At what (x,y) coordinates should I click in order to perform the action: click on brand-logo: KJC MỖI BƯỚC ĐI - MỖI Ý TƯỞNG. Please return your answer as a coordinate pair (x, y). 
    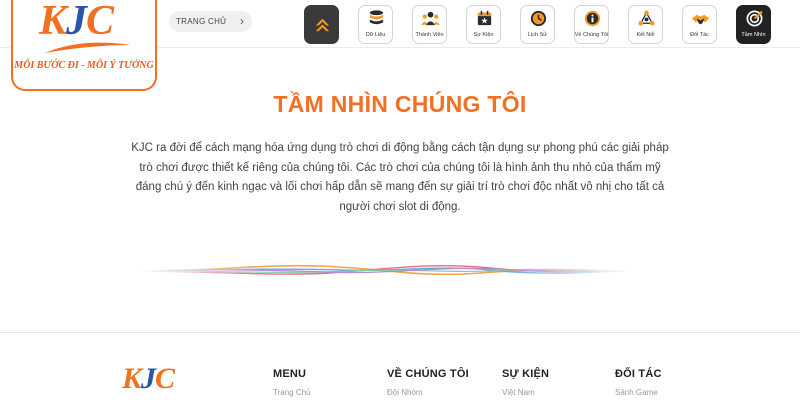
    Looking at the image, I should click on (84, 45).